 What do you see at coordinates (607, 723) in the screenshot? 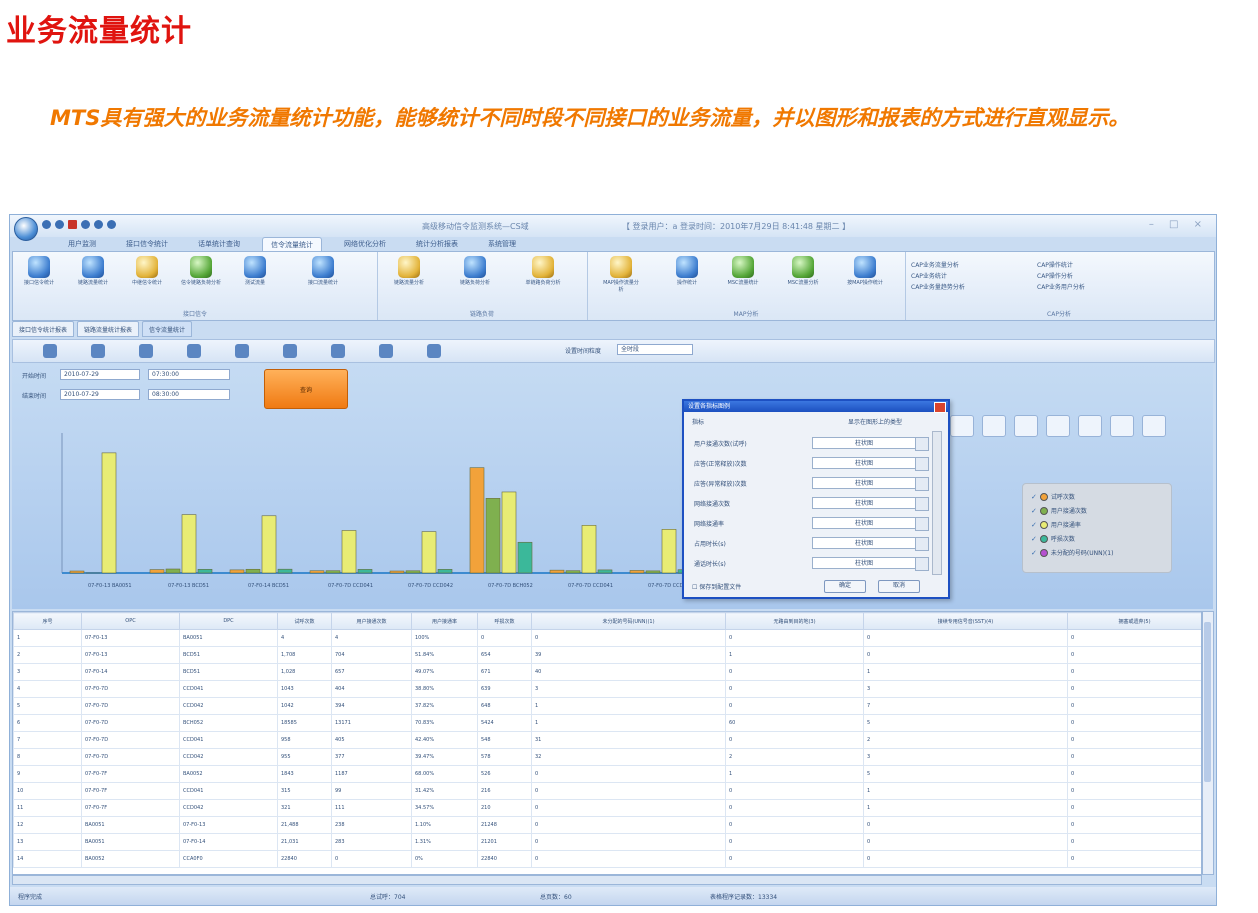
I see `table-row: 6 07-F0-7D BCH052 18585 13171 70.83% 5424 1 60 5 0` at bounding box center [607, 723].